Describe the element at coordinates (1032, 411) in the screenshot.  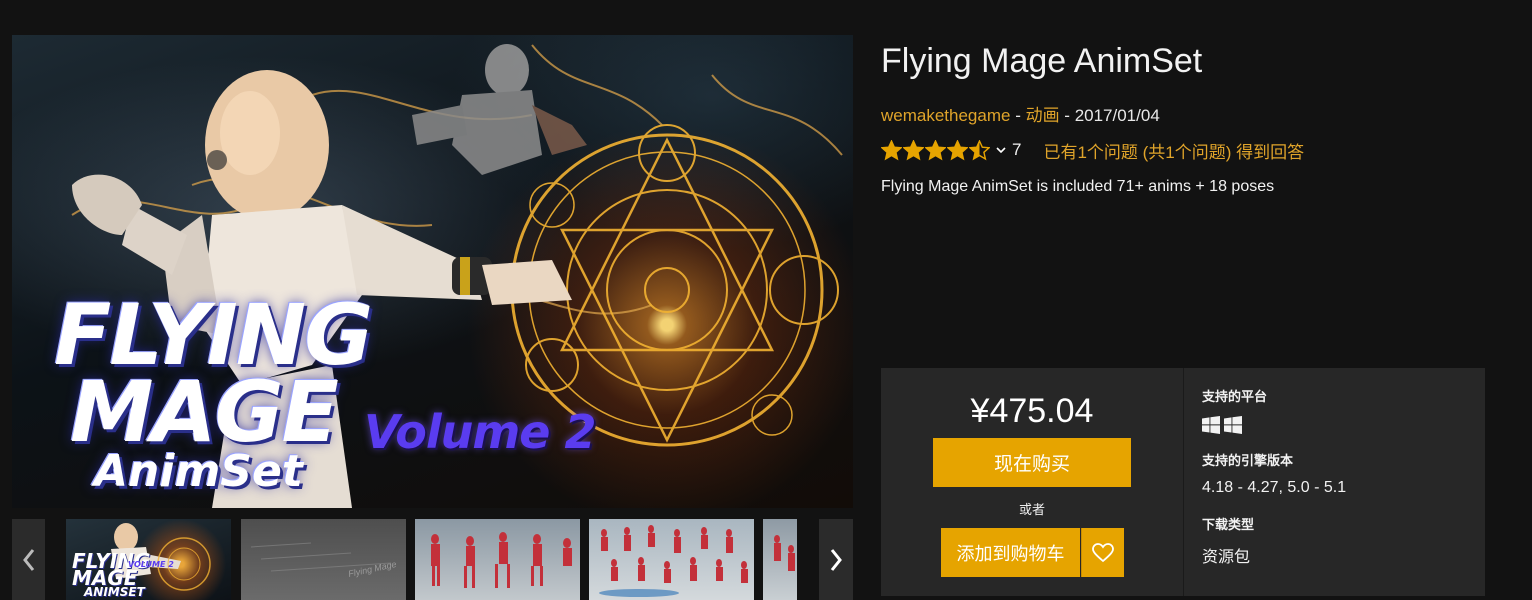
I see `price: ¥475.04` at that location.